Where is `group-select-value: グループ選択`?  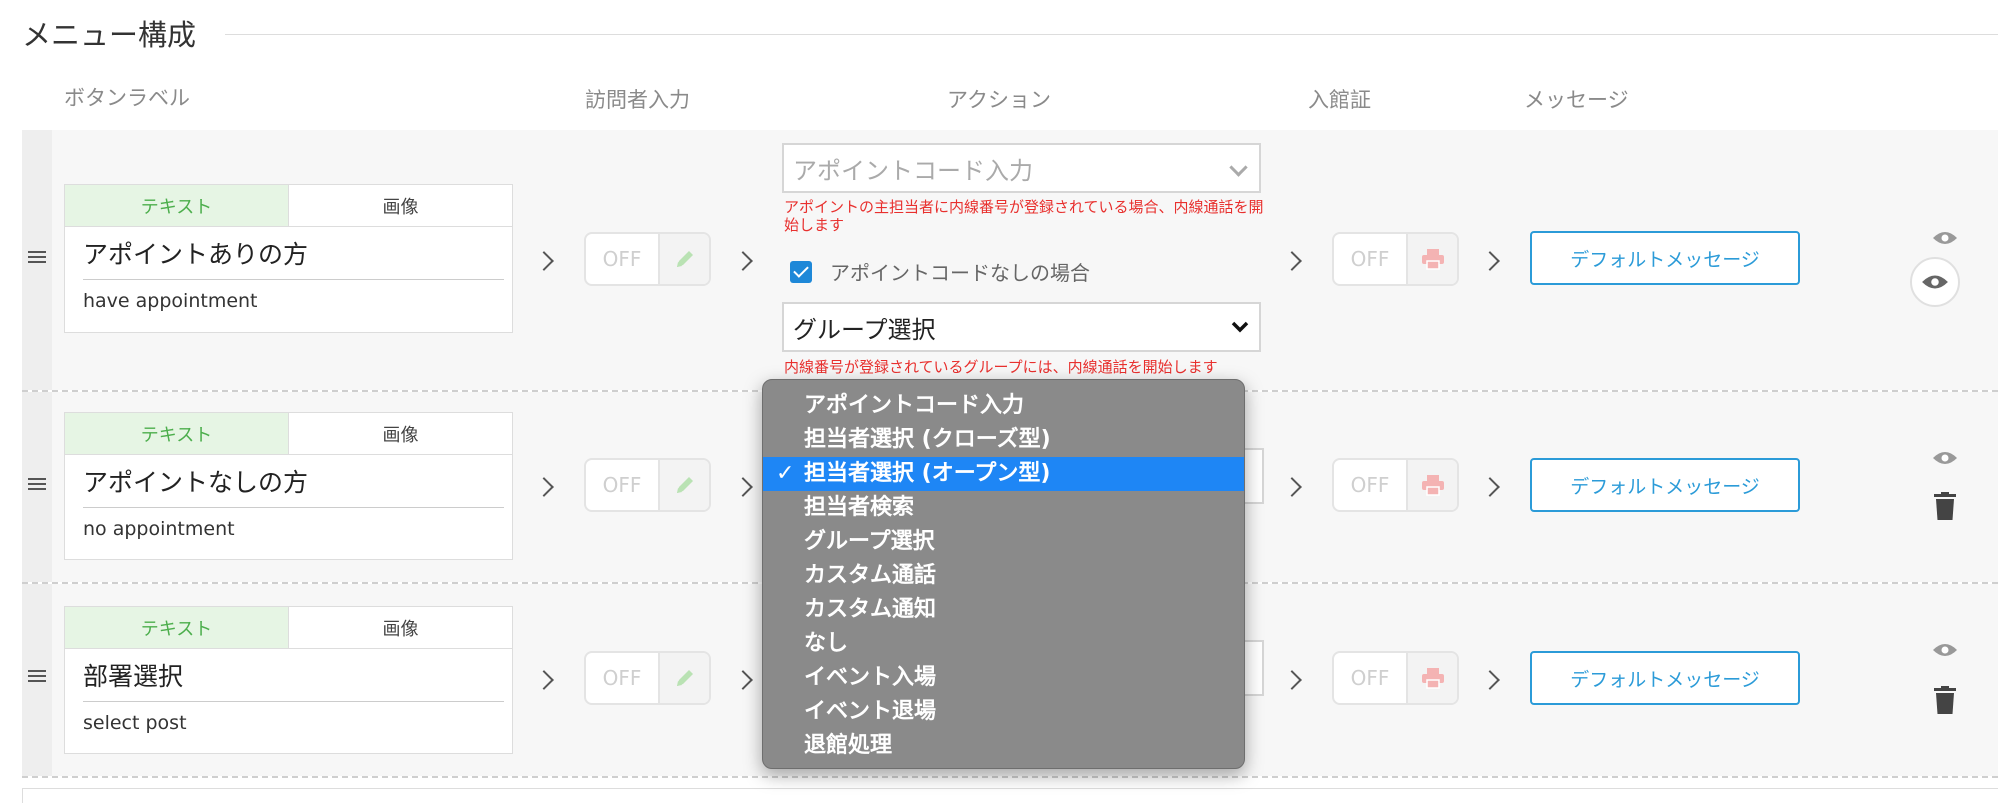
group-select-value: グループ選択 is located at coordinates (864, 329).